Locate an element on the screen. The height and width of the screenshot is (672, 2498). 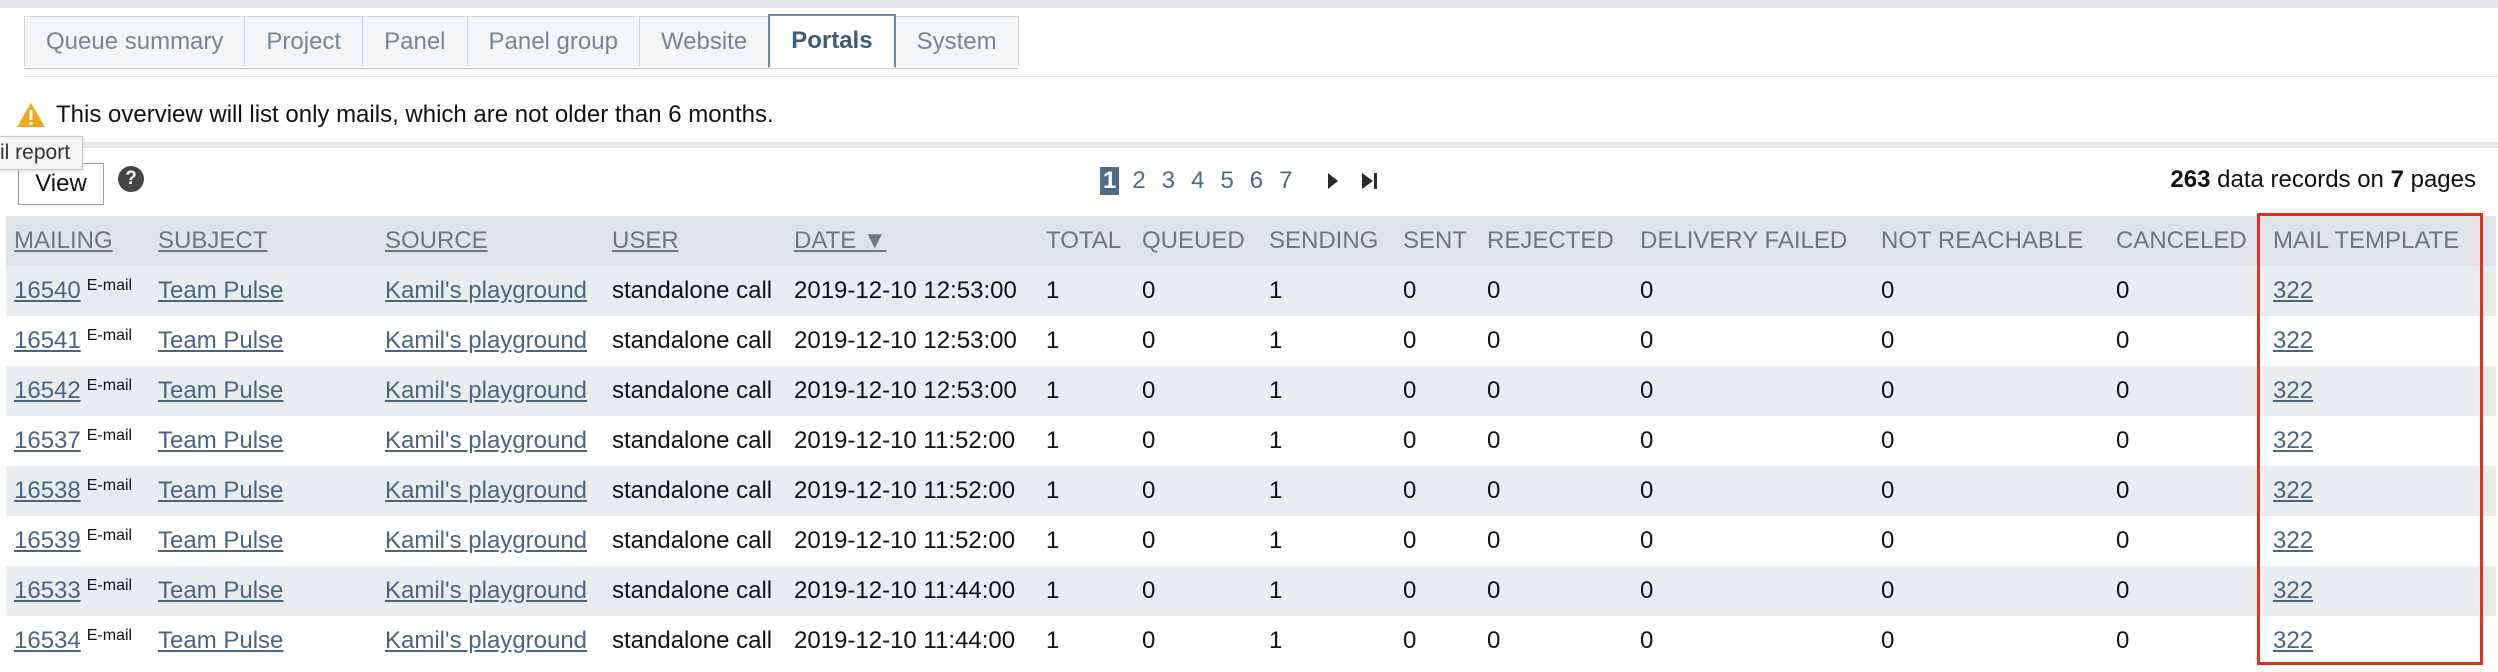
cell-rejected: 0 is located at coordinates (1555, 541).